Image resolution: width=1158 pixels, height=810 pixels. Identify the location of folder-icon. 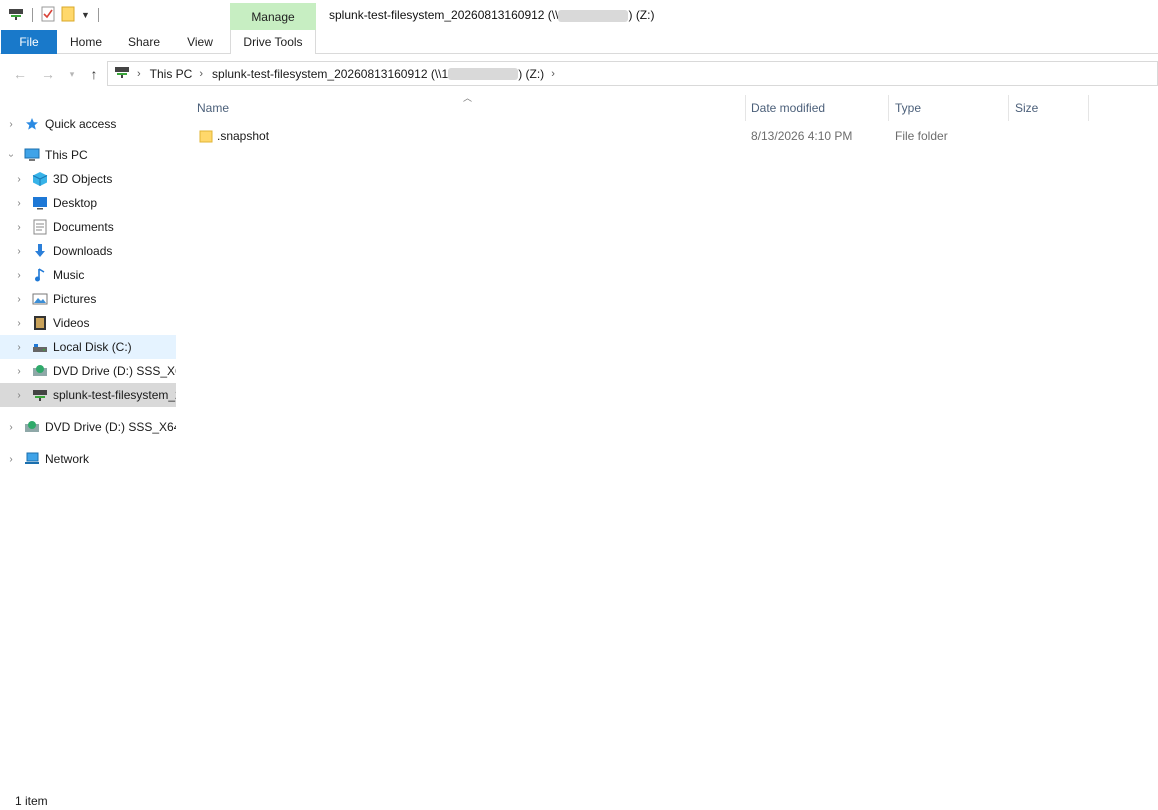
(206, 136).